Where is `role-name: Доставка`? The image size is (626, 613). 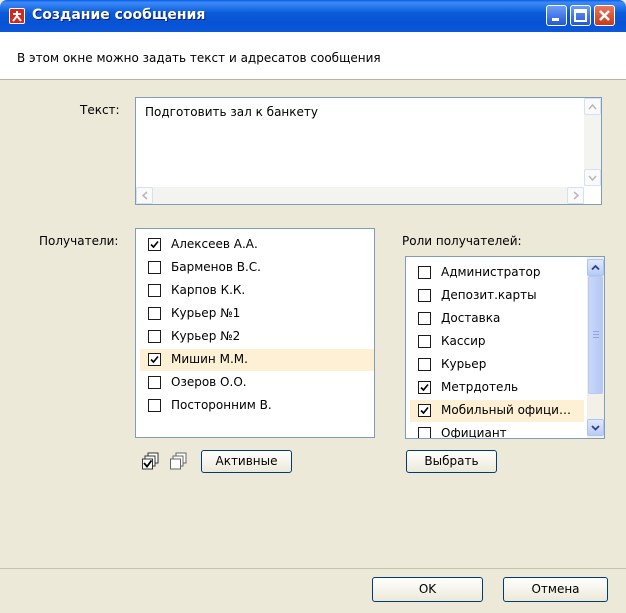 role-name: Доставка is located at coordinates (471, 318).